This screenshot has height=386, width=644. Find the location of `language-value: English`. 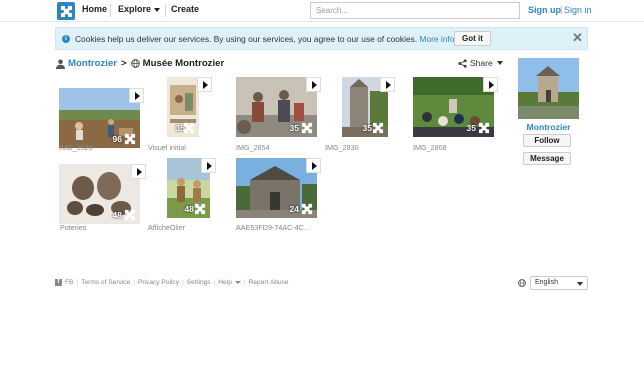

language-value: English is located at coordinates (546, 282).